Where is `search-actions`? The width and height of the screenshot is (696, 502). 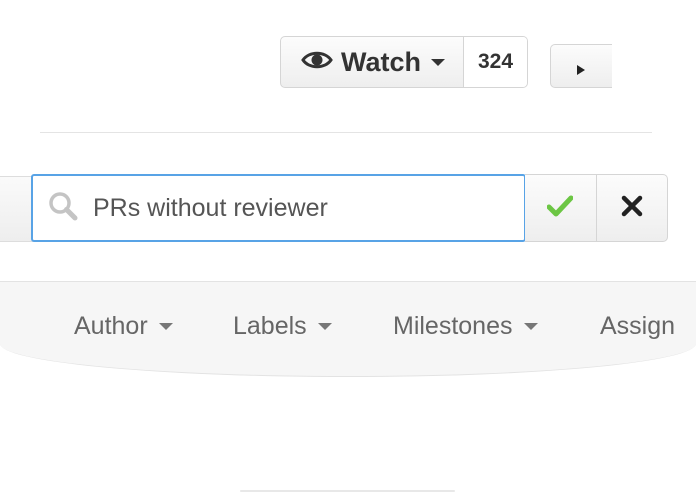 search-actions is located at coordinates (596, 208).